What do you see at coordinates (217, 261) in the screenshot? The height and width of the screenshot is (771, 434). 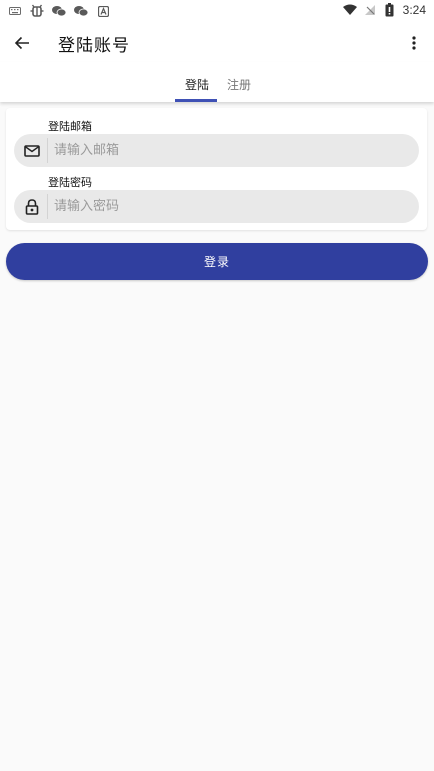 I see `login-button: 登录` at bounding box center [217, 261].